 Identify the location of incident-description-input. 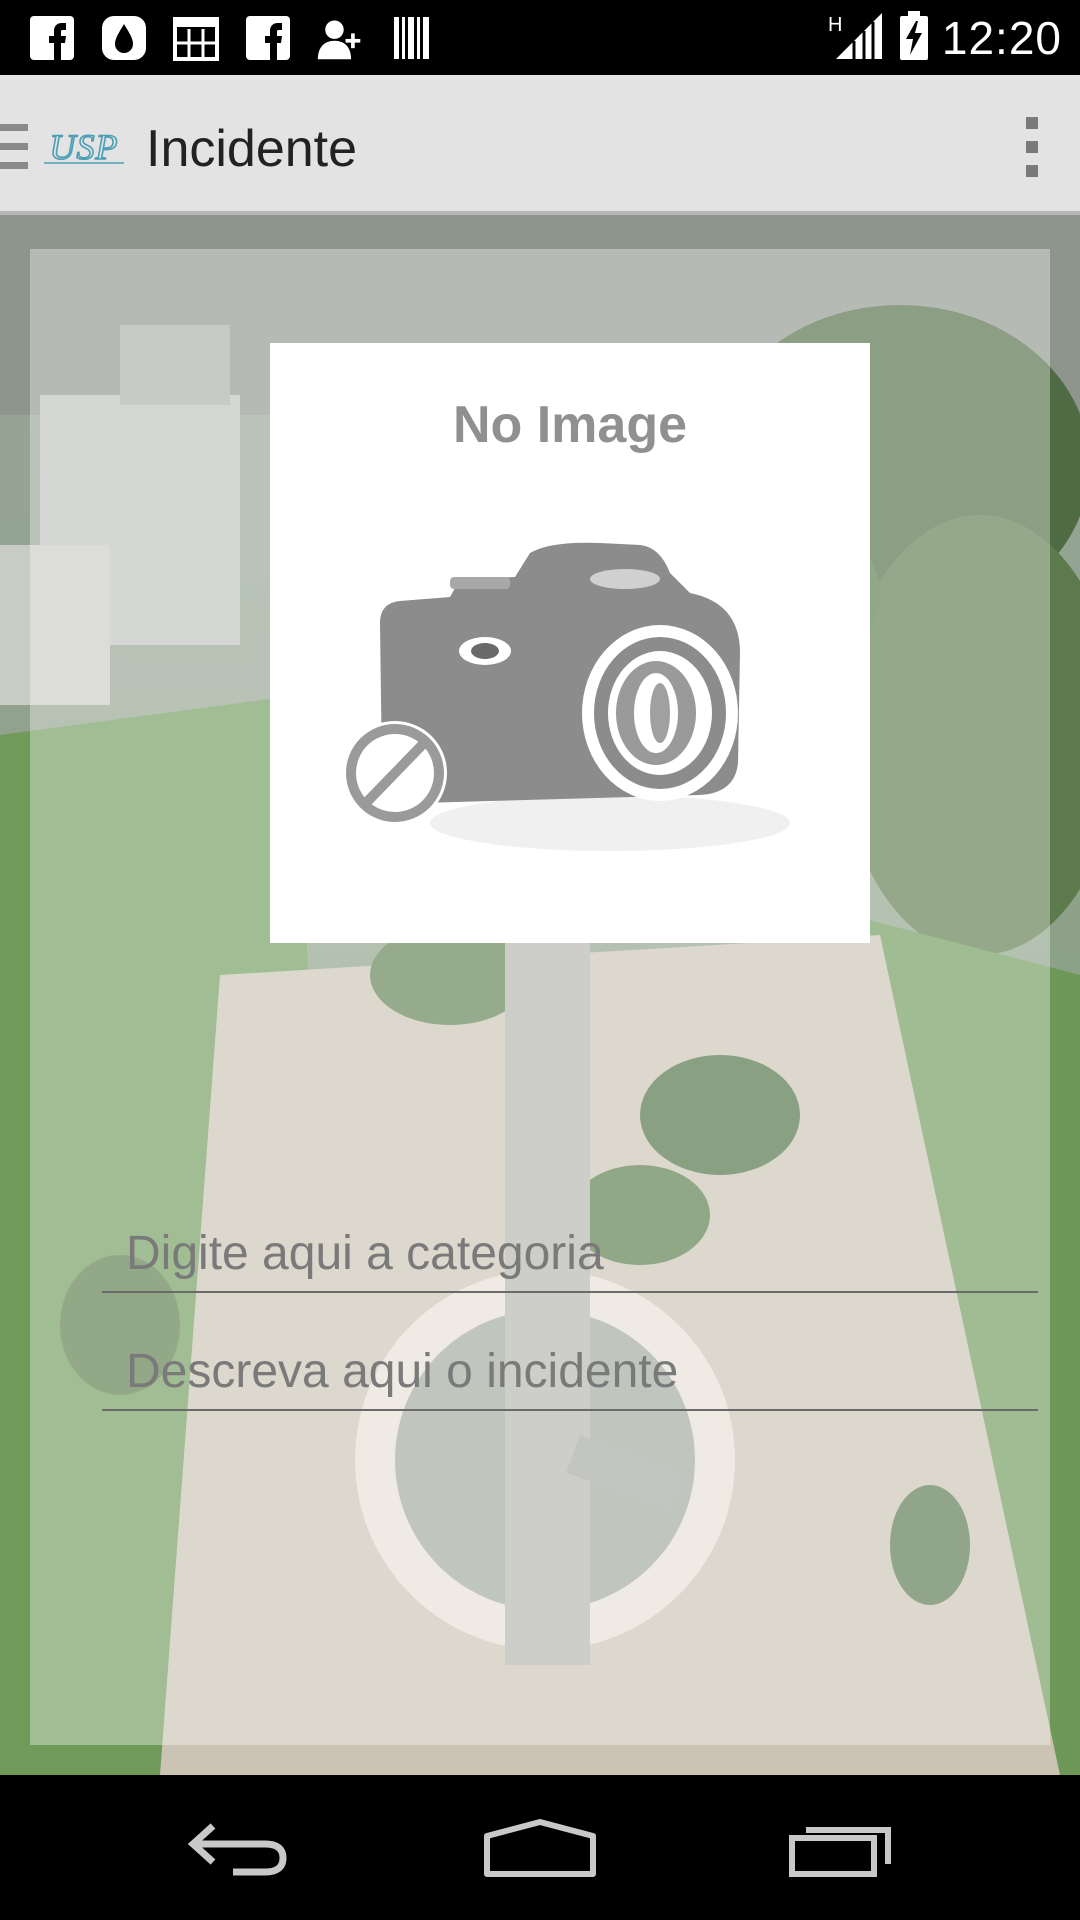
(576, 1371).